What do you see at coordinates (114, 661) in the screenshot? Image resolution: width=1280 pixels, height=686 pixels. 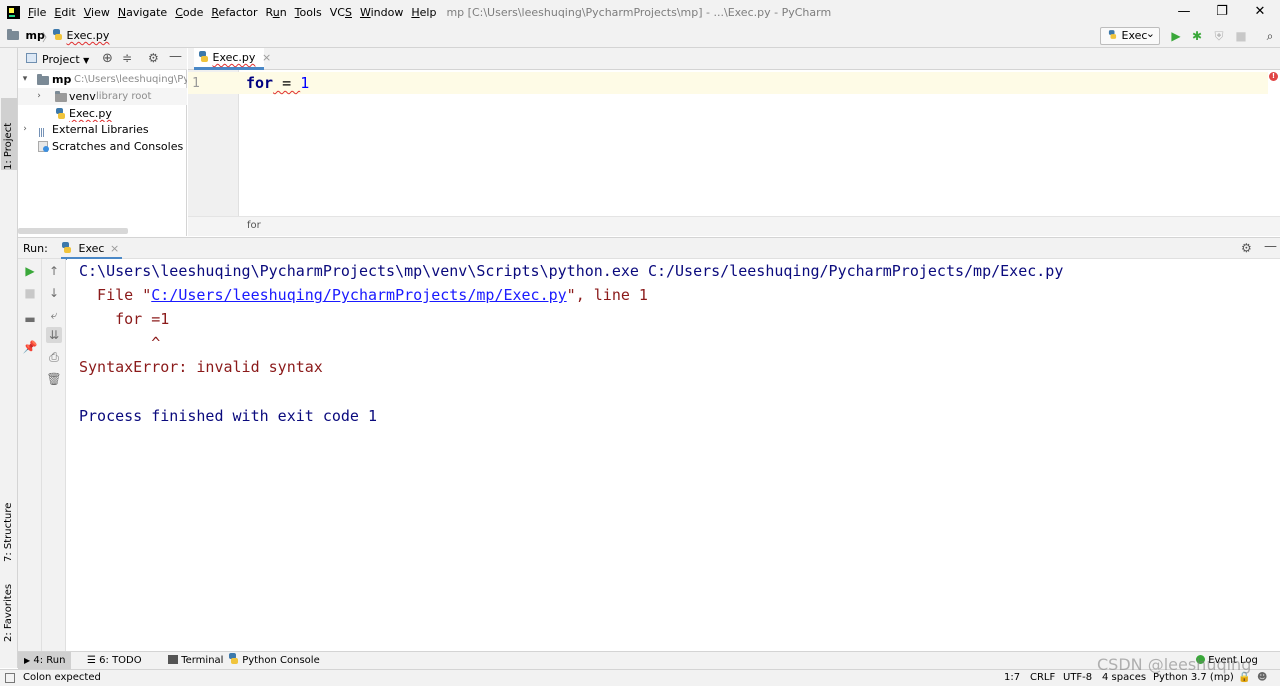 I see `tool-tab-todo: ☰ 6: TODO` at bounding box center [114, 661].